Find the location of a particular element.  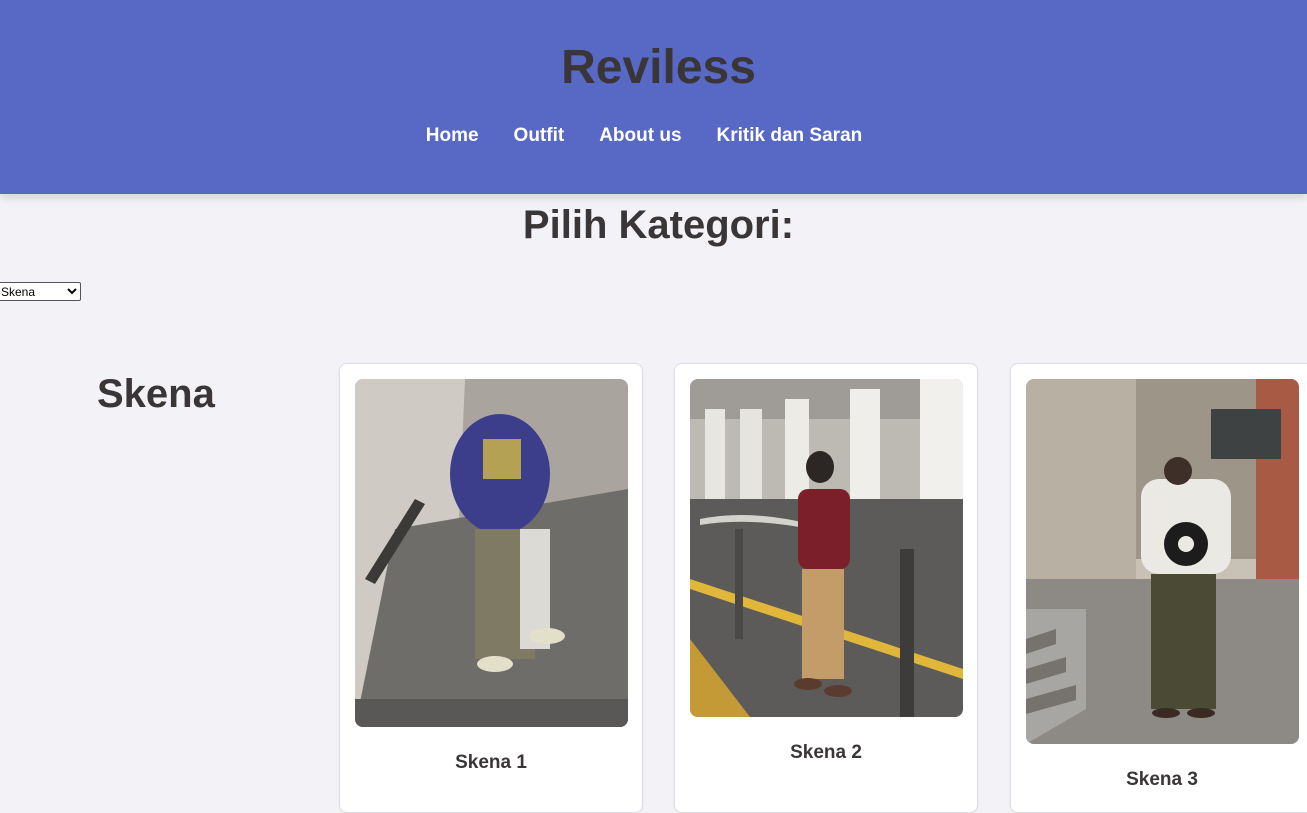

product-card-3: Skena 3 is located at coordinates (1158, 588).